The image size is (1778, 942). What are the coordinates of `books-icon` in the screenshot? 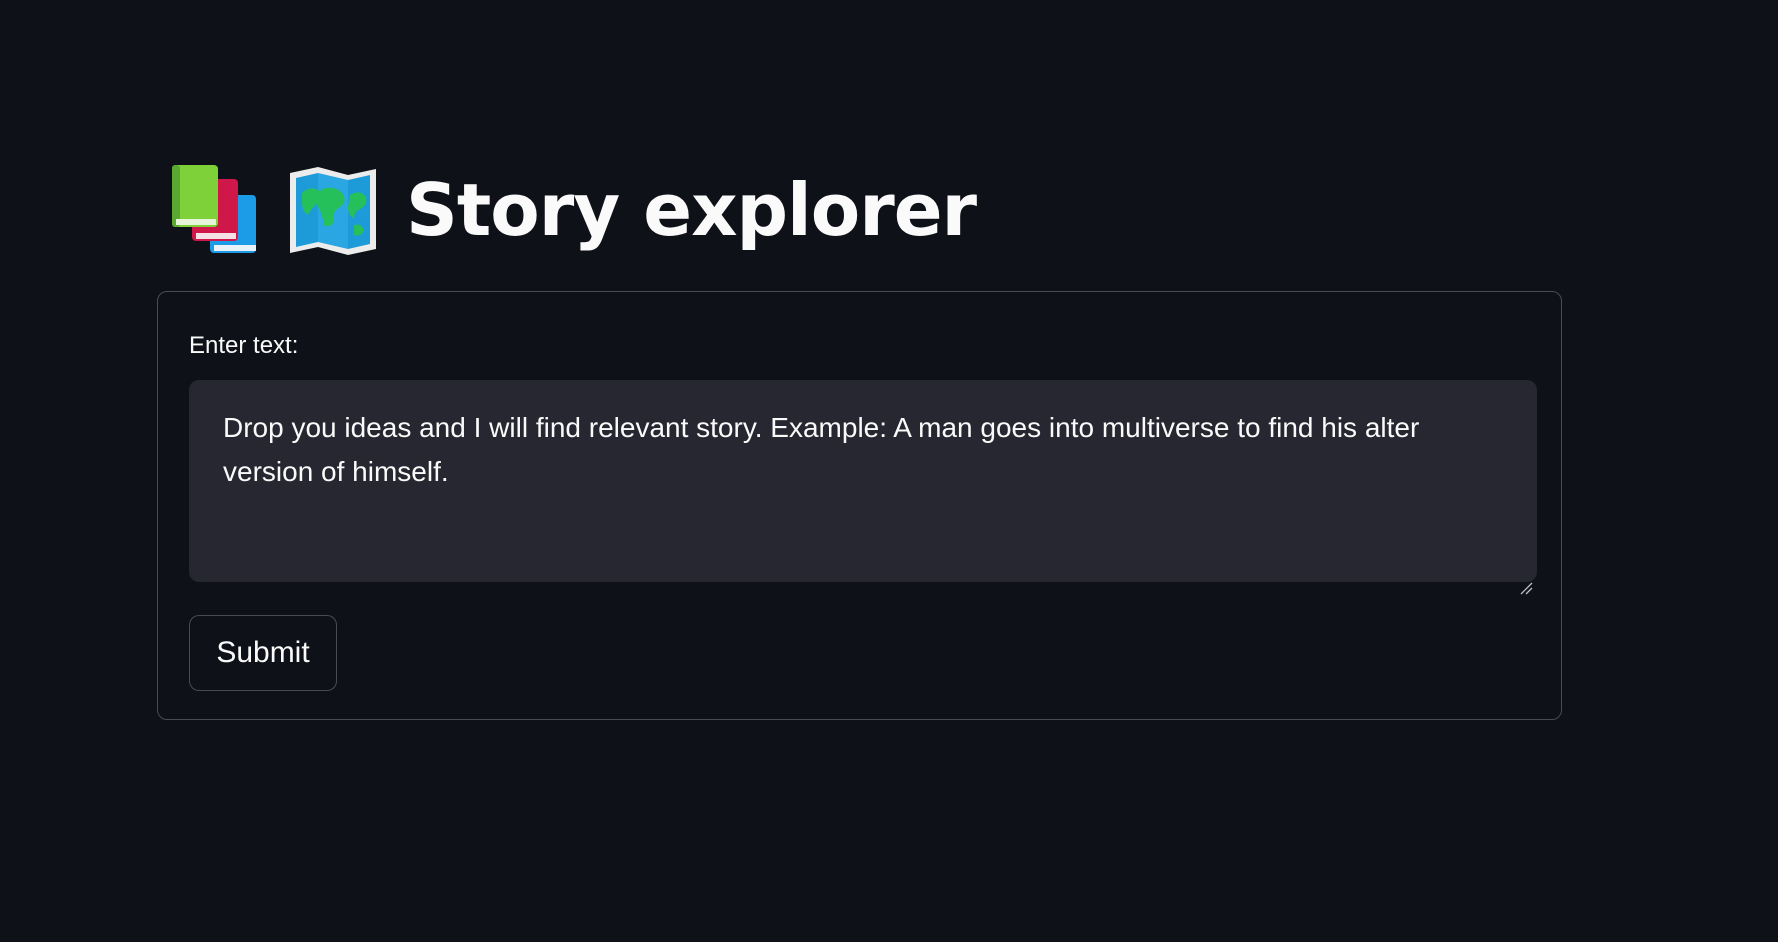 It's located at (215, 210).